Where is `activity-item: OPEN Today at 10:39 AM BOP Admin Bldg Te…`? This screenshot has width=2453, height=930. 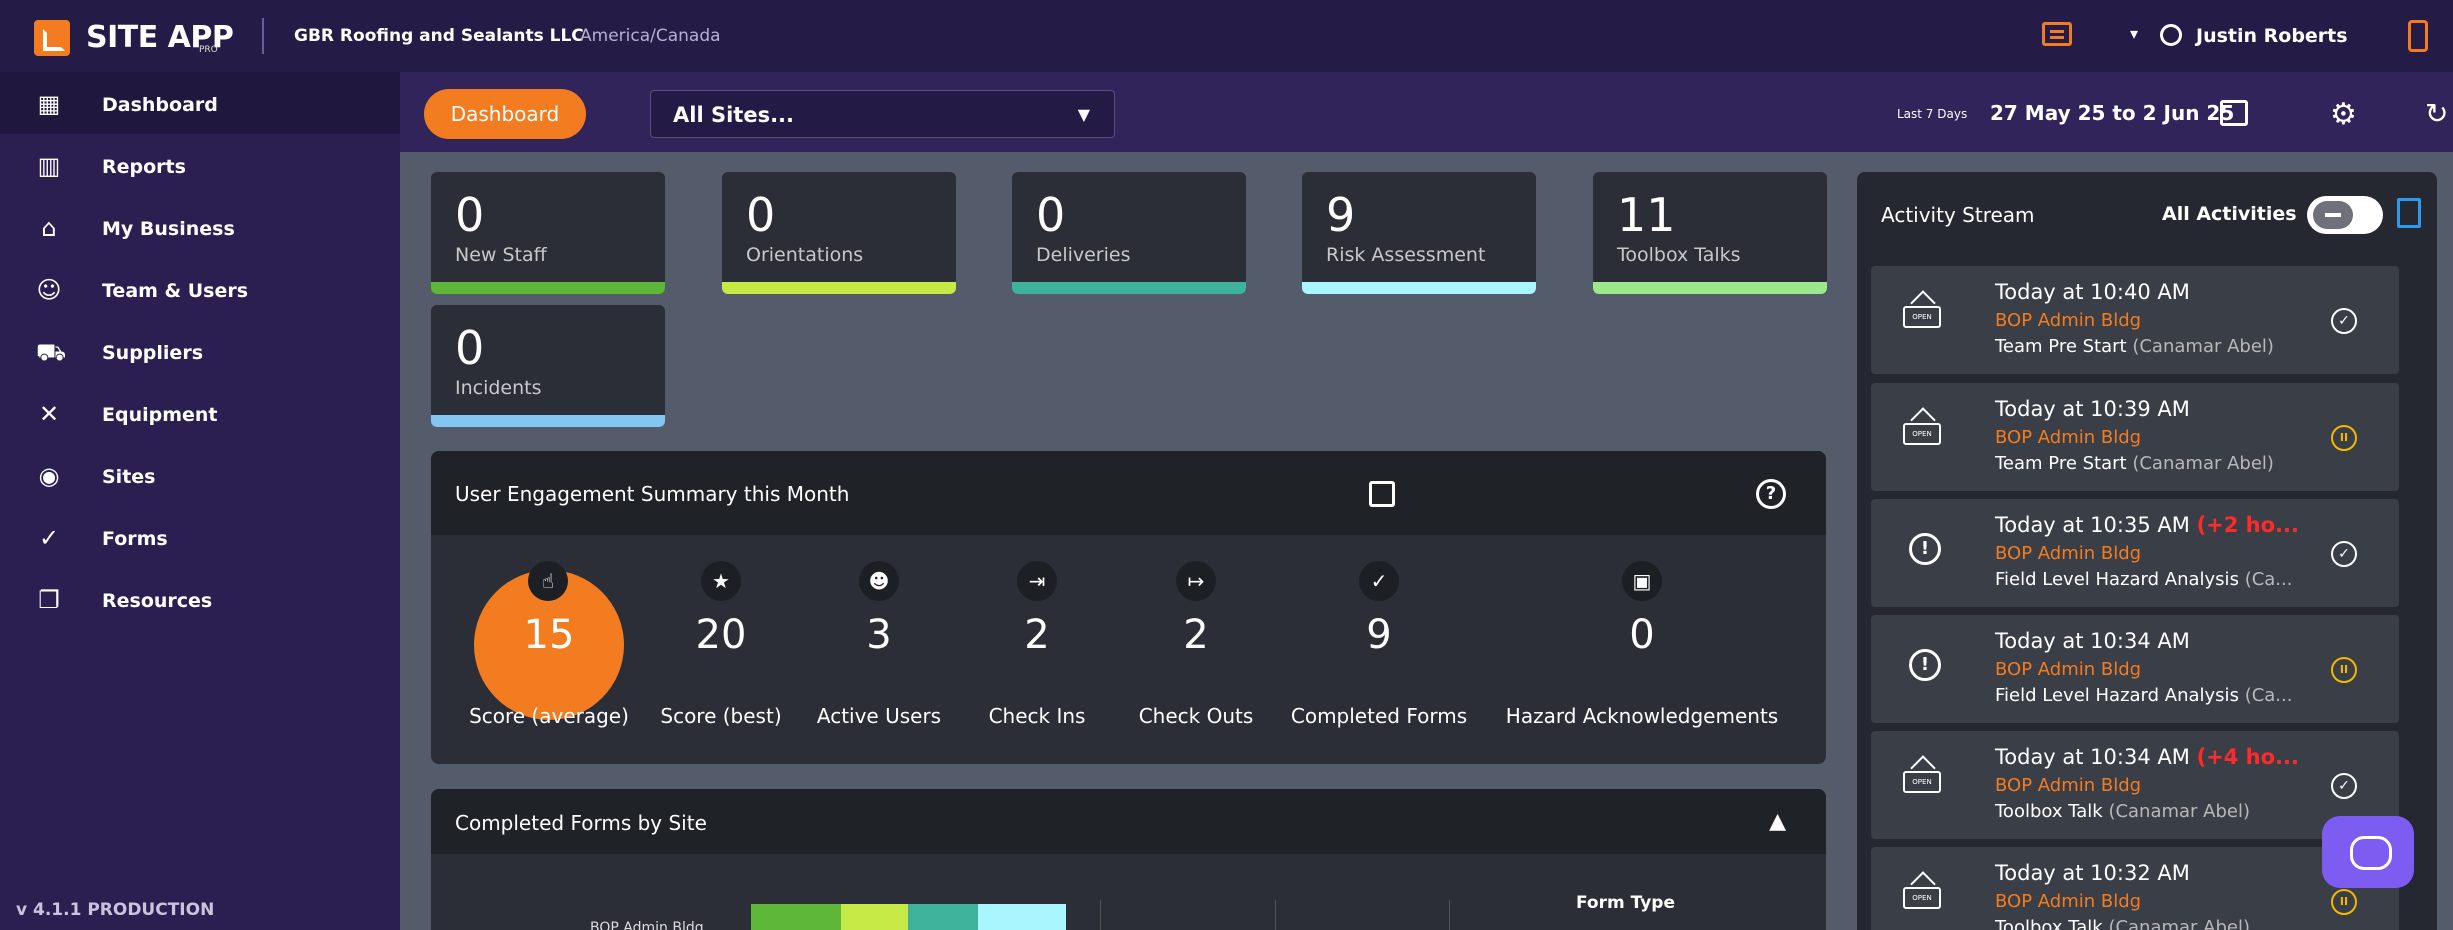 activity-item: OPEN Today at 10:39 AM BOP Admin Bldg Te… is located at coordinates (2135, 437).